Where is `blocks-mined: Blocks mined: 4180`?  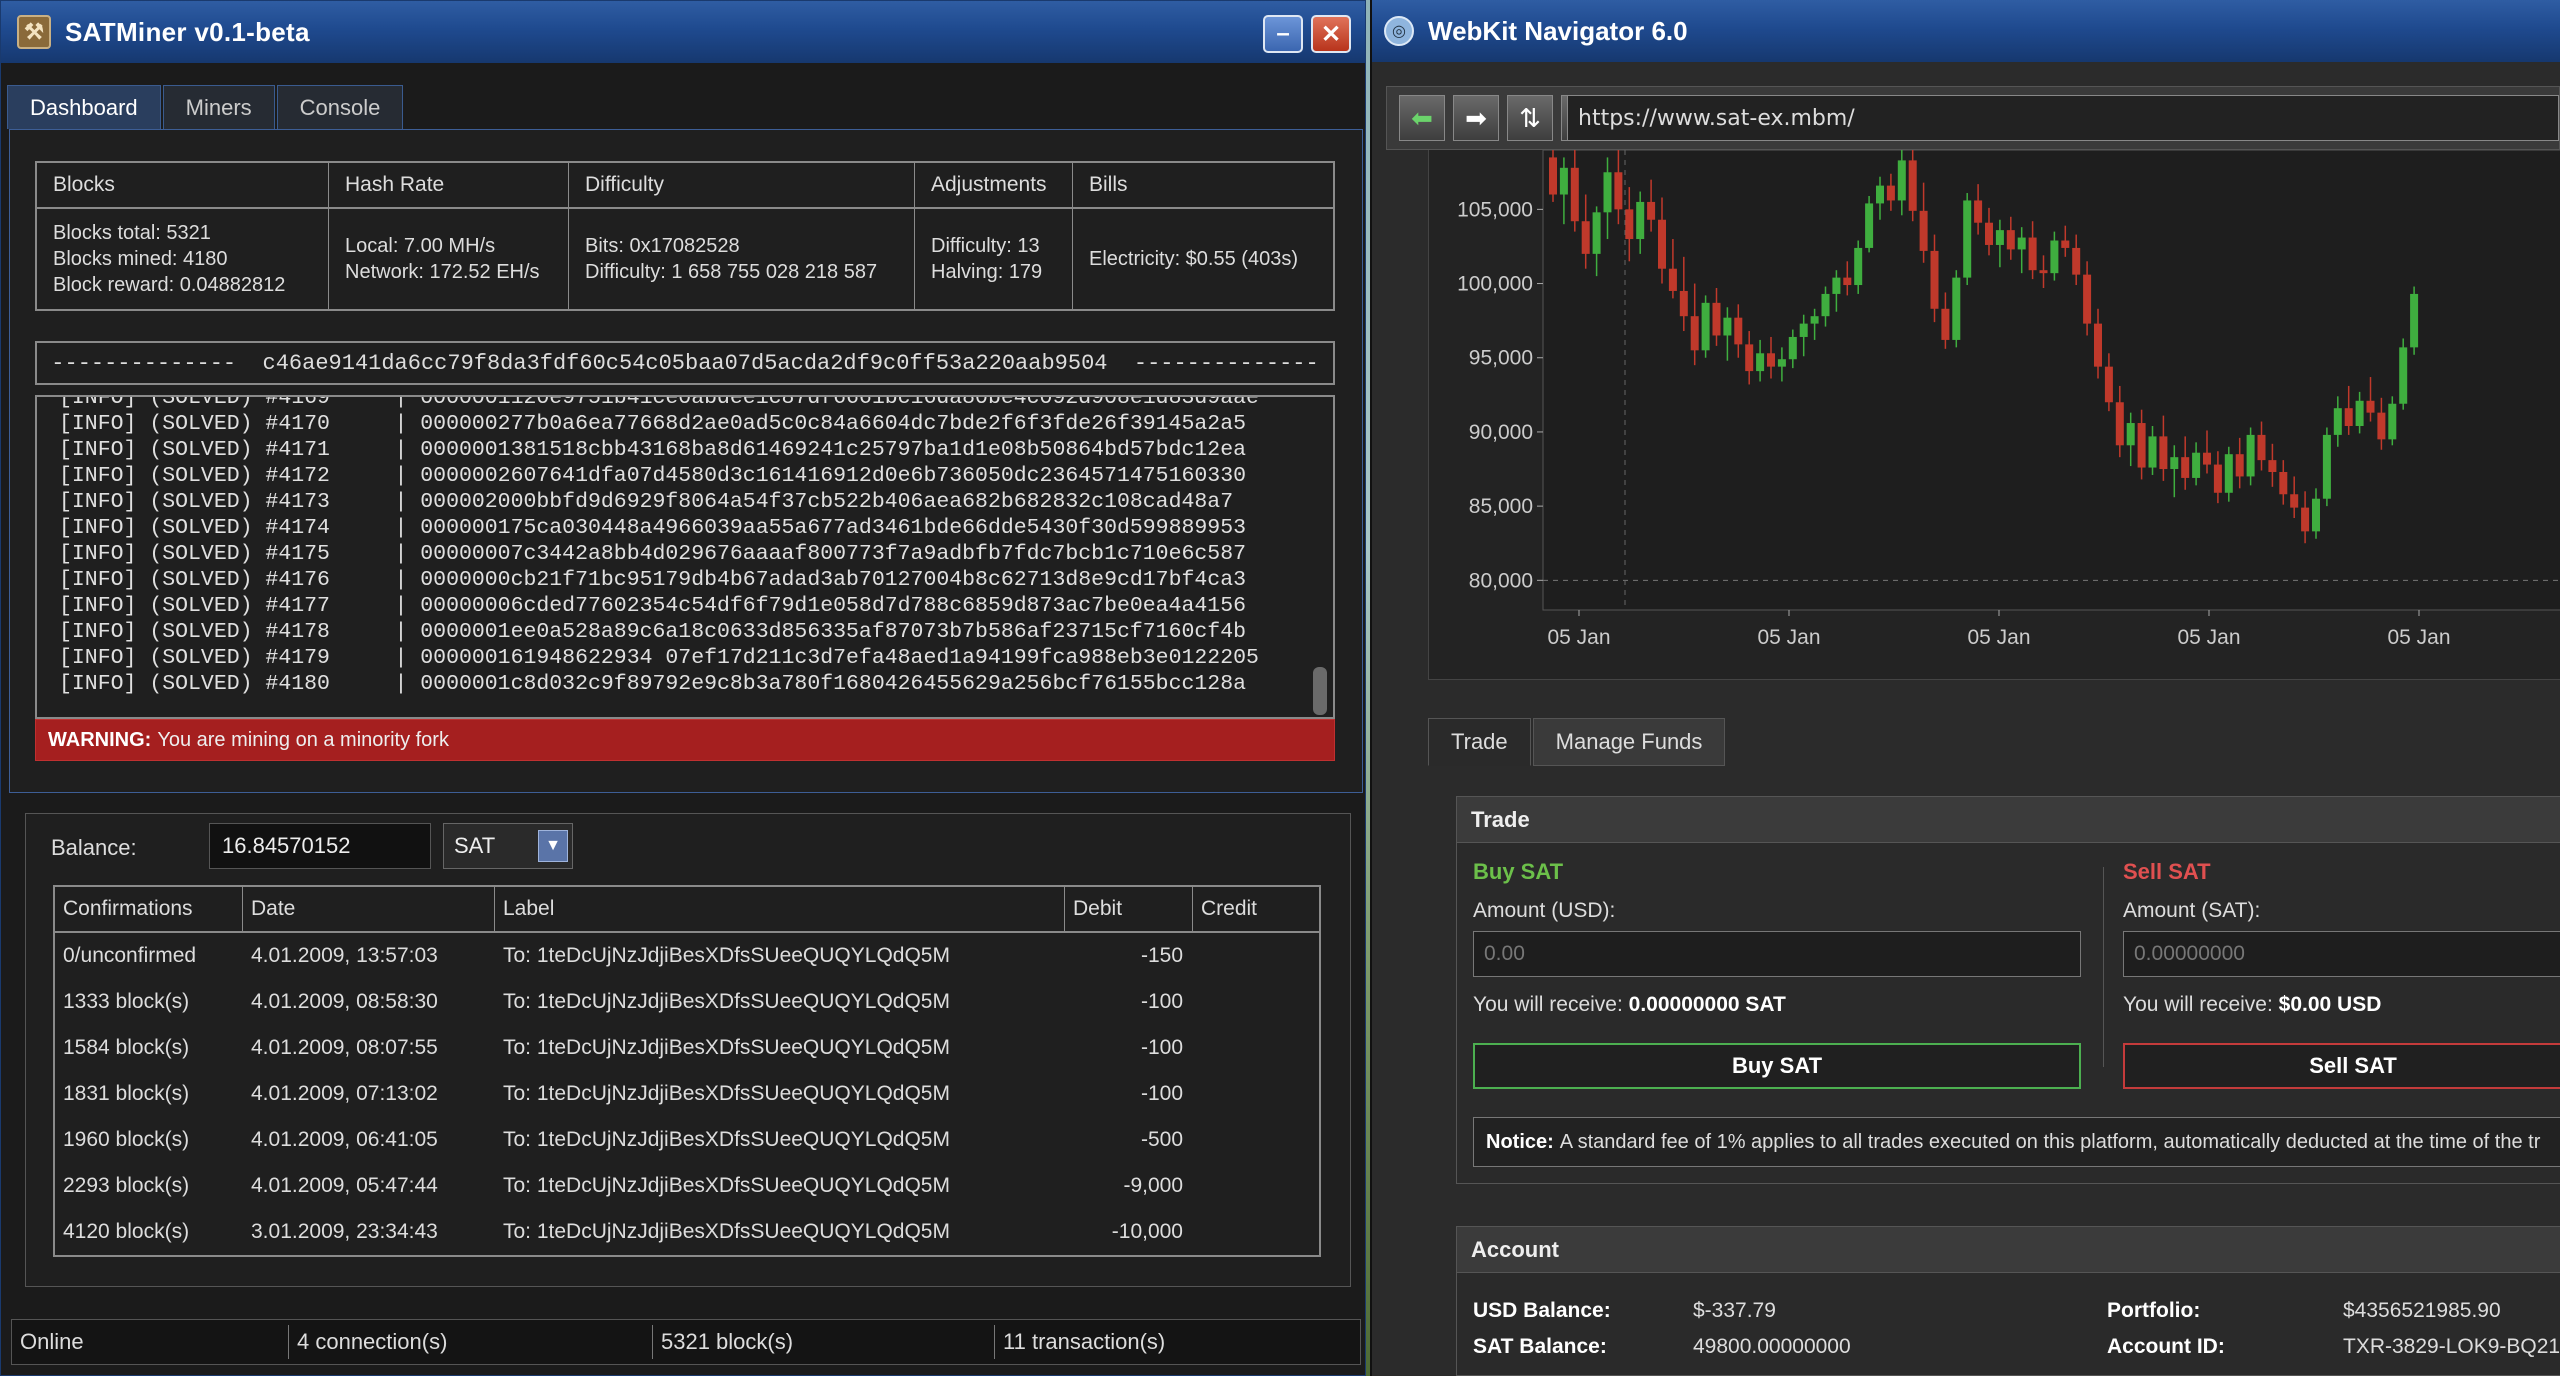
blocks-mined: Blocks mined: 4180 is located at coordinates (140, 259).